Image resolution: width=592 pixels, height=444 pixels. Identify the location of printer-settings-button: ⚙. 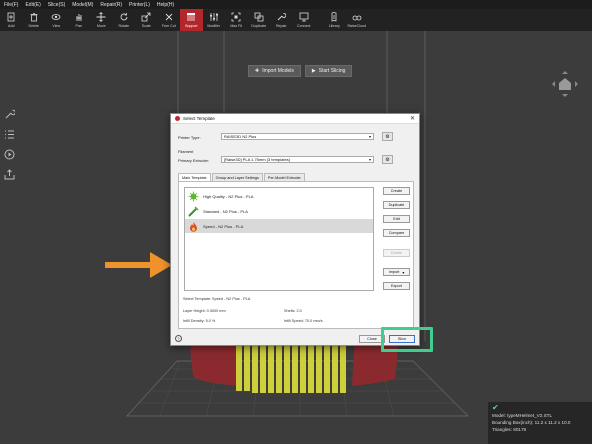
(387, 136).